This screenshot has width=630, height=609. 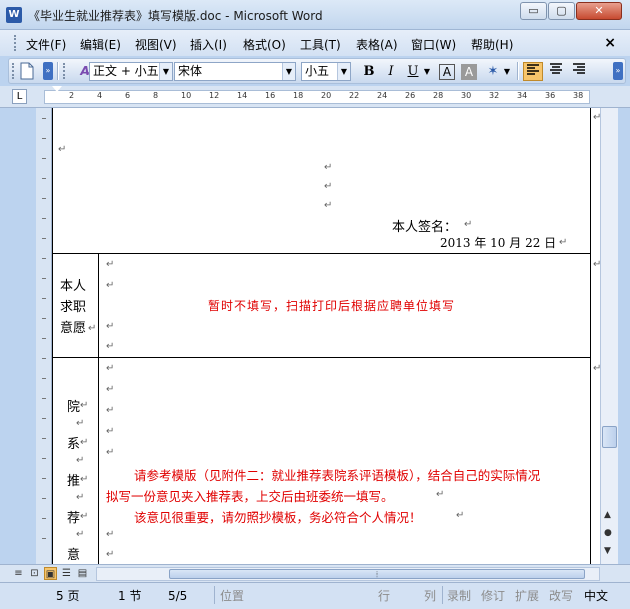 I want to click on underline-button: U, so click(x=413, y=71).